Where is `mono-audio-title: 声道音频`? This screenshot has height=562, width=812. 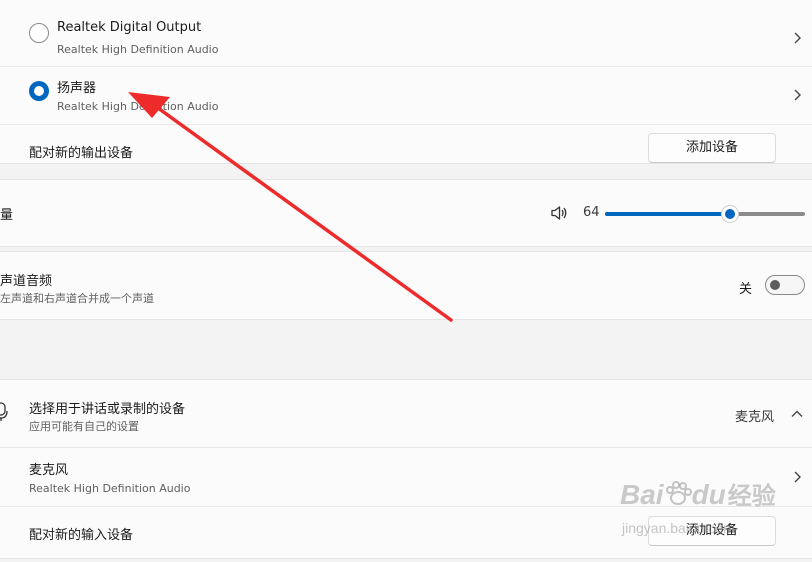
mono-audio-title: 声道音频 is located at coordinates (26, 281).